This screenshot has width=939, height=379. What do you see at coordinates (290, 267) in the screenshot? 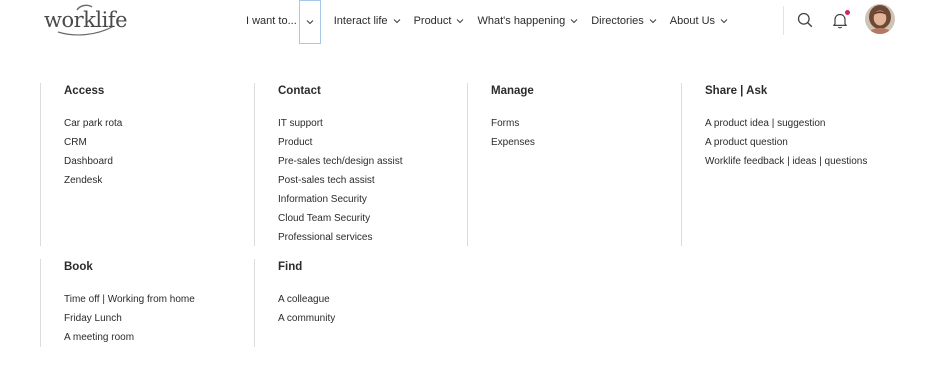
I see `column-heading: Find` at bounding box center [290, 267].